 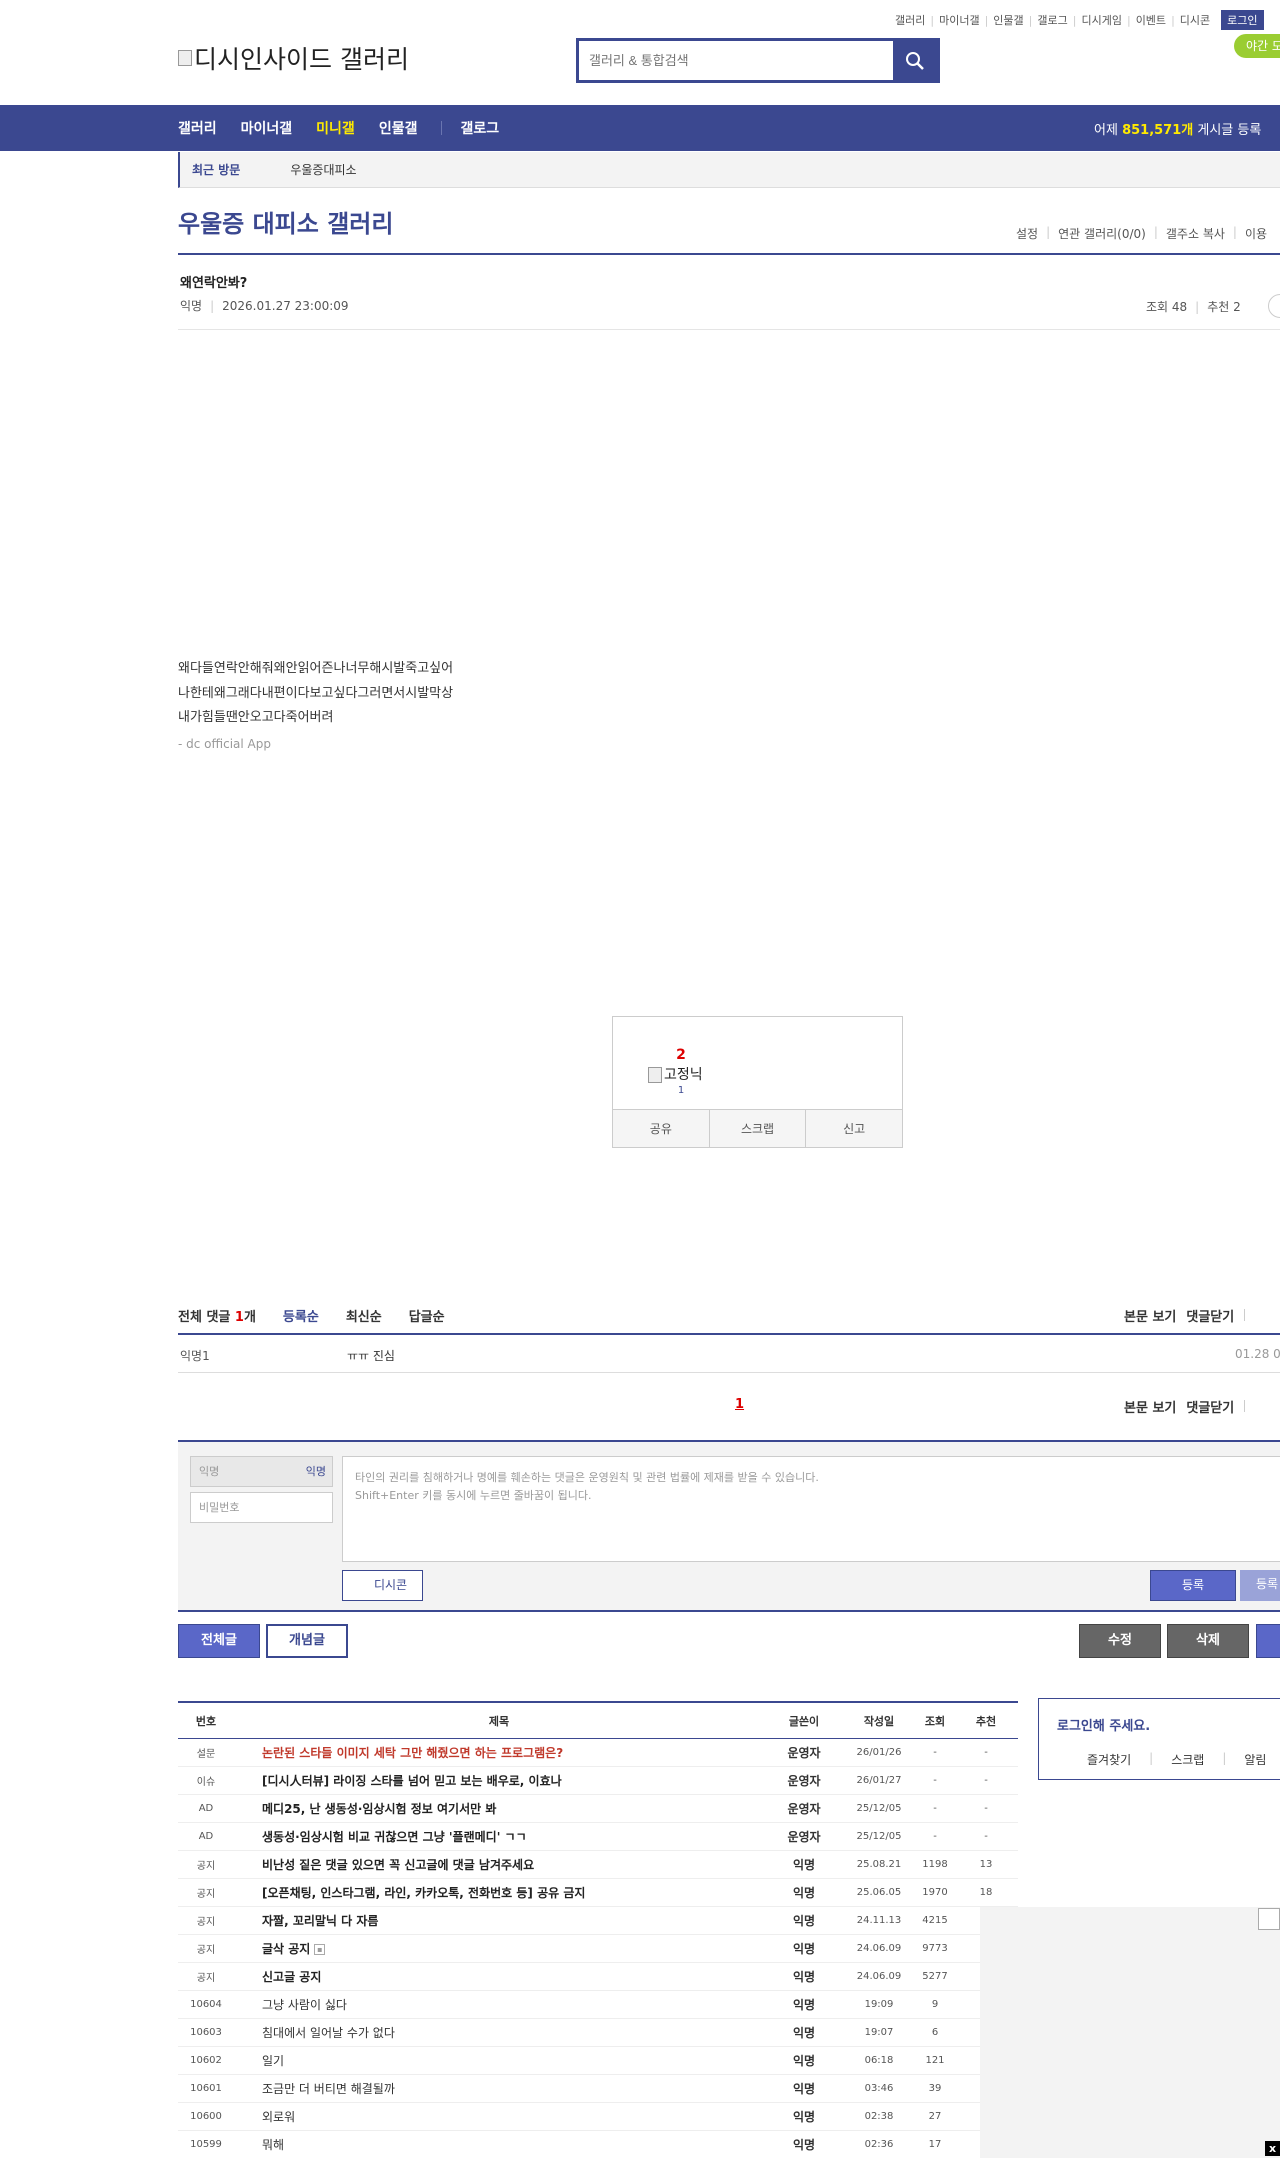 I want to click on nav-gallery: 갤러리, so click(x=197, y=128).